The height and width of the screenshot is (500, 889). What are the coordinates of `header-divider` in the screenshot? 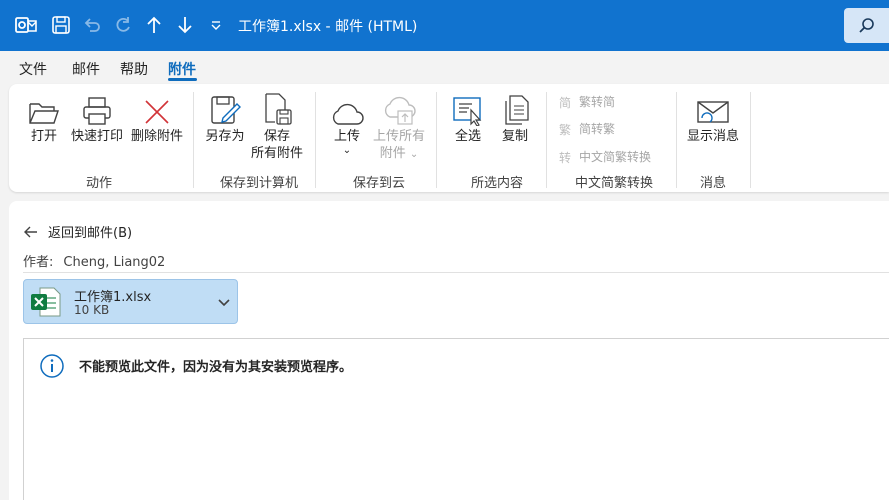 It's located at (456, 272).